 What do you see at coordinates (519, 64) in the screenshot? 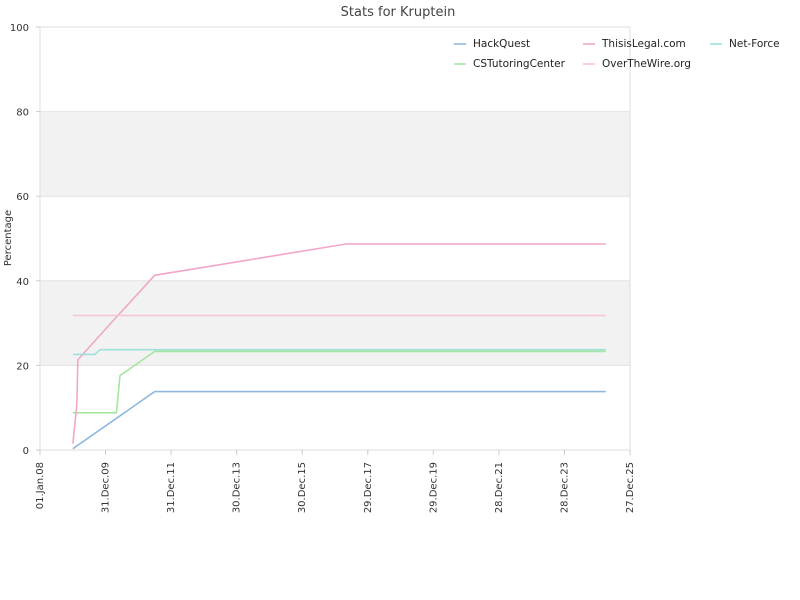
I see `legend-label: CSTutoringCenter` at bounding box center [519, 64].